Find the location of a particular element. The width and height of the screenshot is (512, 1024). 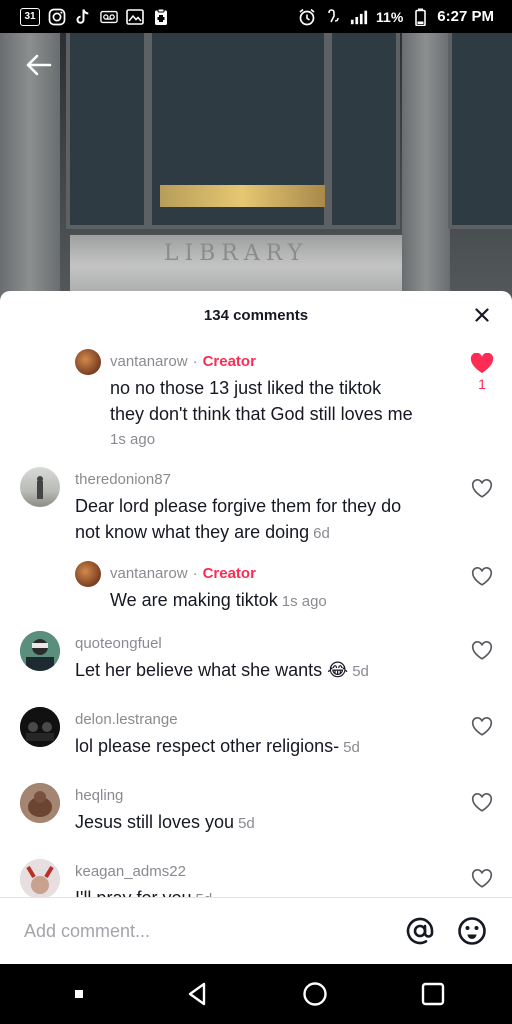

dot-icon is located at coordinates (79, 994).